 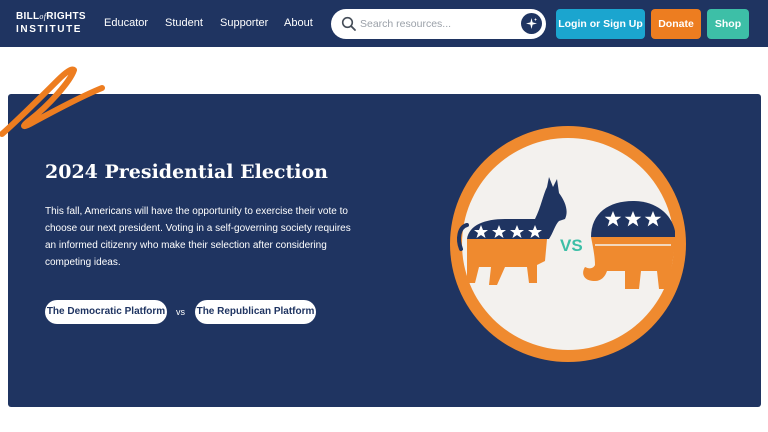 What do you see at coordinates (126, 23) in the screenshot?
I see `nav-educator: Educator` at bounding box center [126, 23].